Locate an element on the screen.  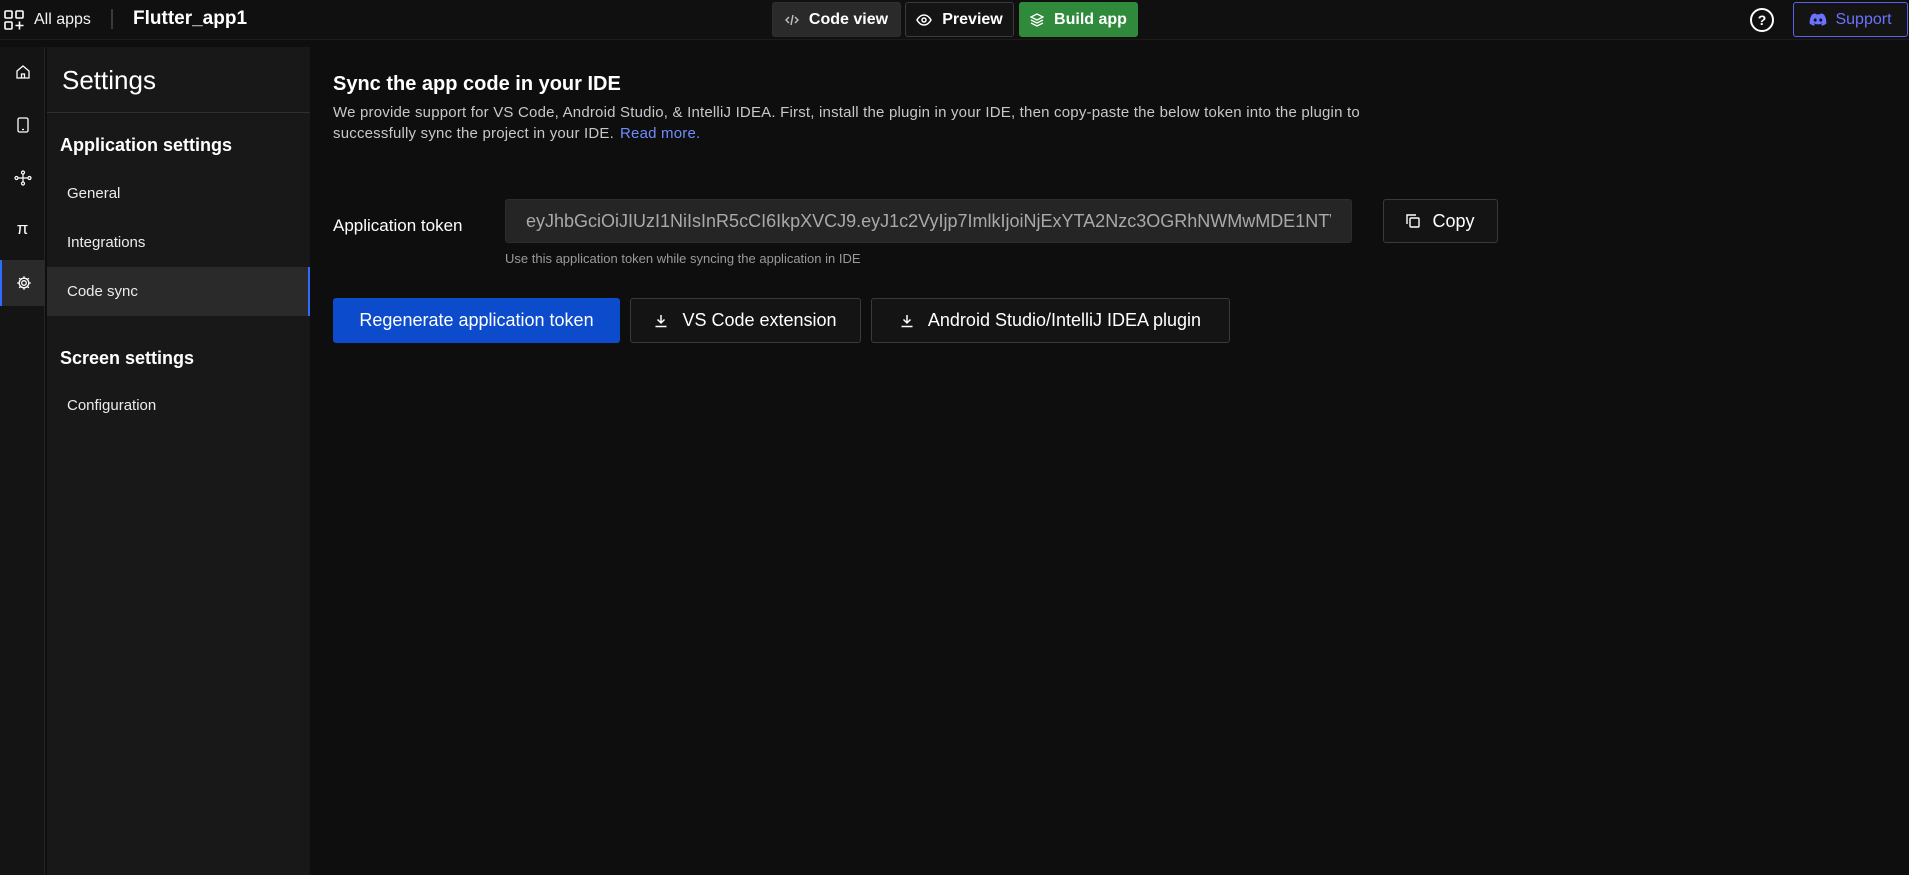
phone-icon is located at coordinates (22, 125).